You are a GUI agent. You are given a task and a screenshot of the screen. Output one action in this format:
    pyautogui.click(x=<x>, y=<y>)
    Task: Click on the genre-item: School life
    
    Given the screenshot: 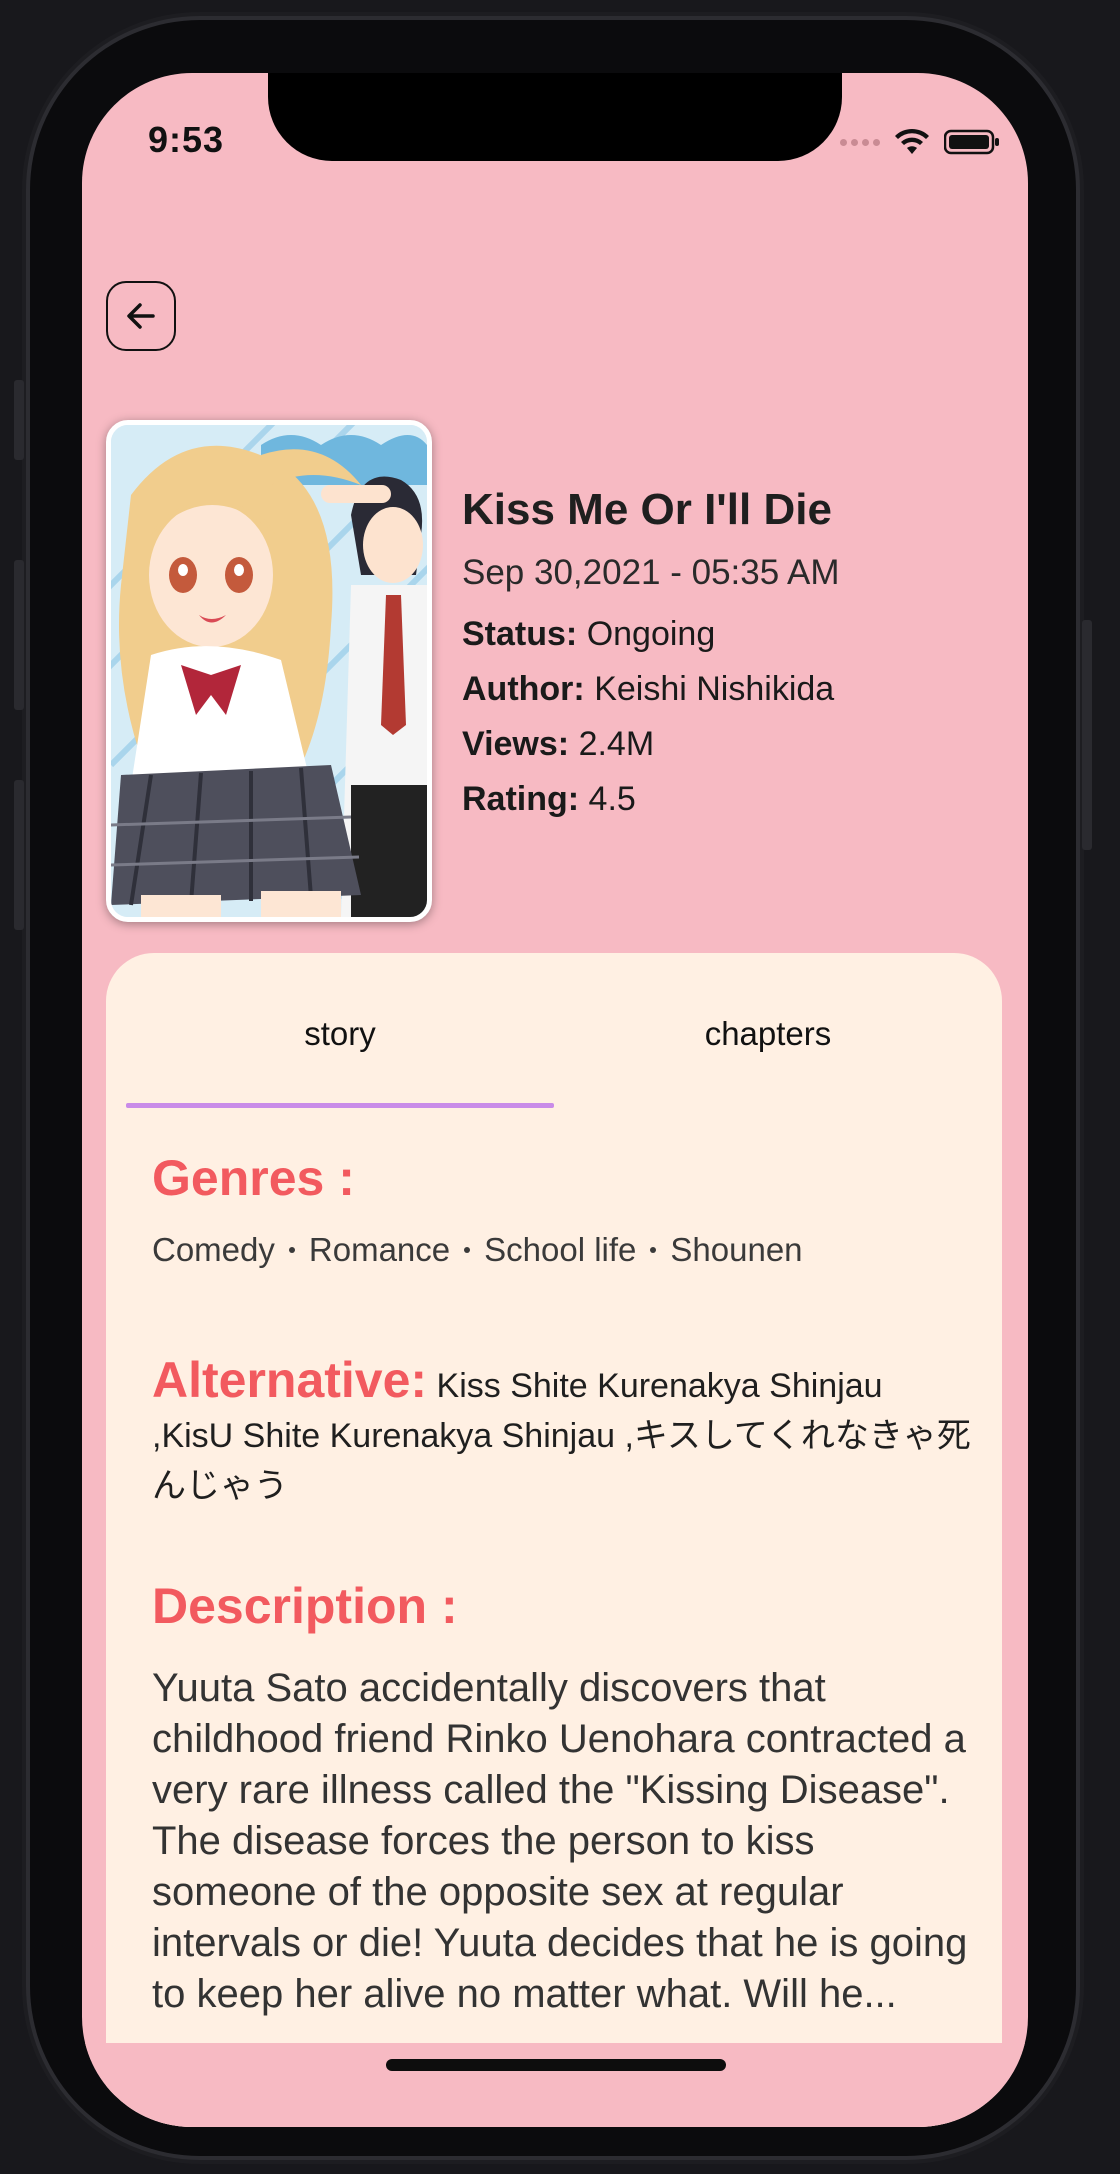 What is the action you would take?
    pyautogui.click(x=560, y=1249)
    